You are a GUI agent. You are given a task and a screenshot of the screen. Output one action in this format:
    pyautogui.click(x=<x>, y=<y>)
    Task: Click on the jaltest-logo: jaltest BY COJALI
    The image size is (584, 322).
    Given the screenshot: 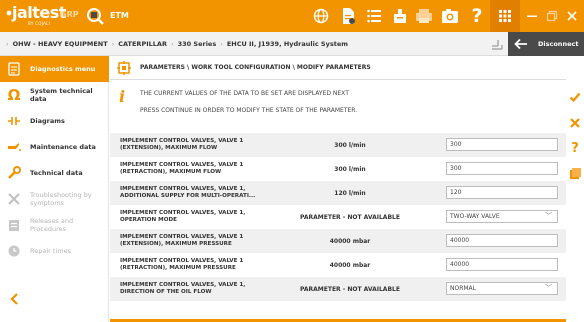 What is the action you would take?
    pyautogui.click(x=36, y=16)
    